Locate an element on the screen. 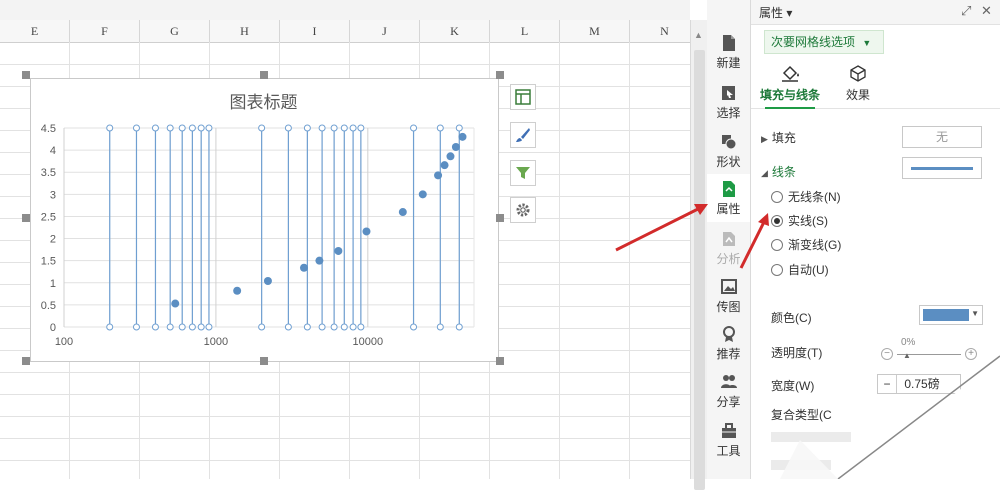 The image size is (1000, 490). y-tick-label: 4.5 is located at coordinates (48, 129).